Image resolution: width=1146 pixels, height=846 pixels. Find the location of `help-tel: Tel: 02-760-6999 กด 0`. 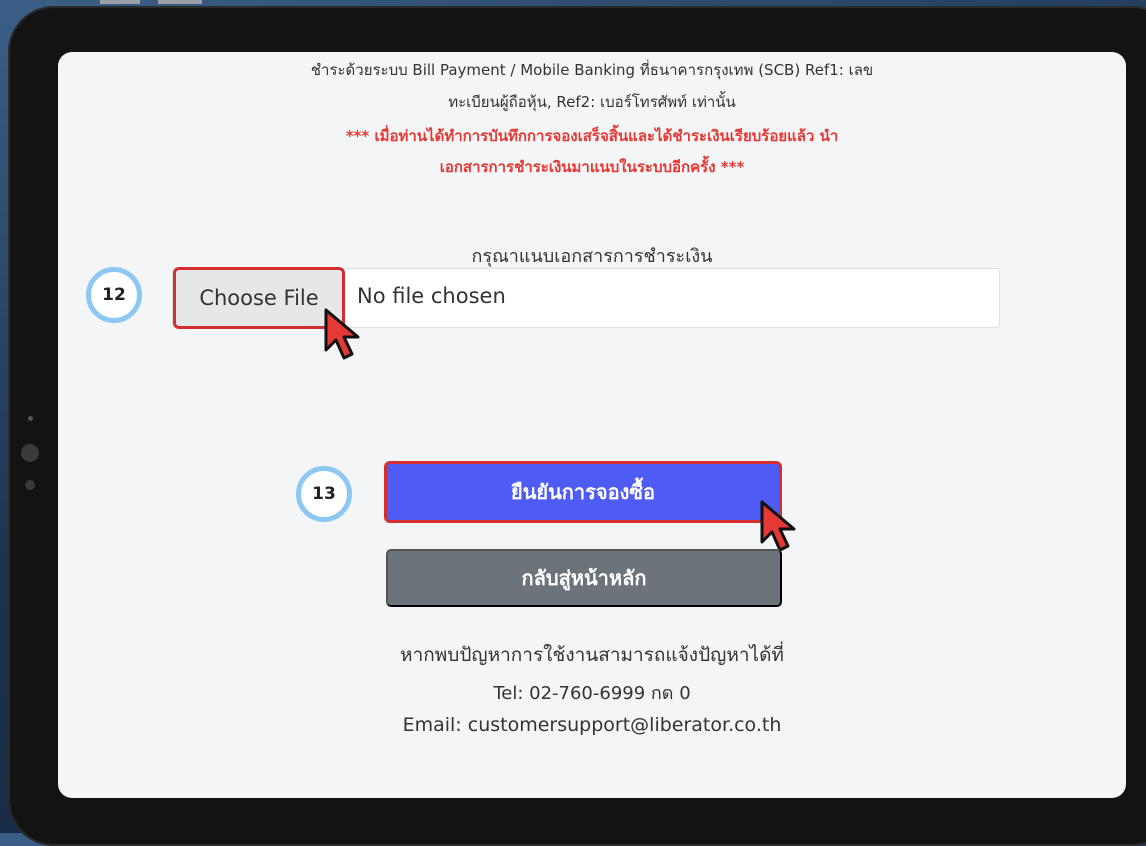

help-tel: Tel: 02-760-6999 กด 0 is located at coordinates (592, 692).